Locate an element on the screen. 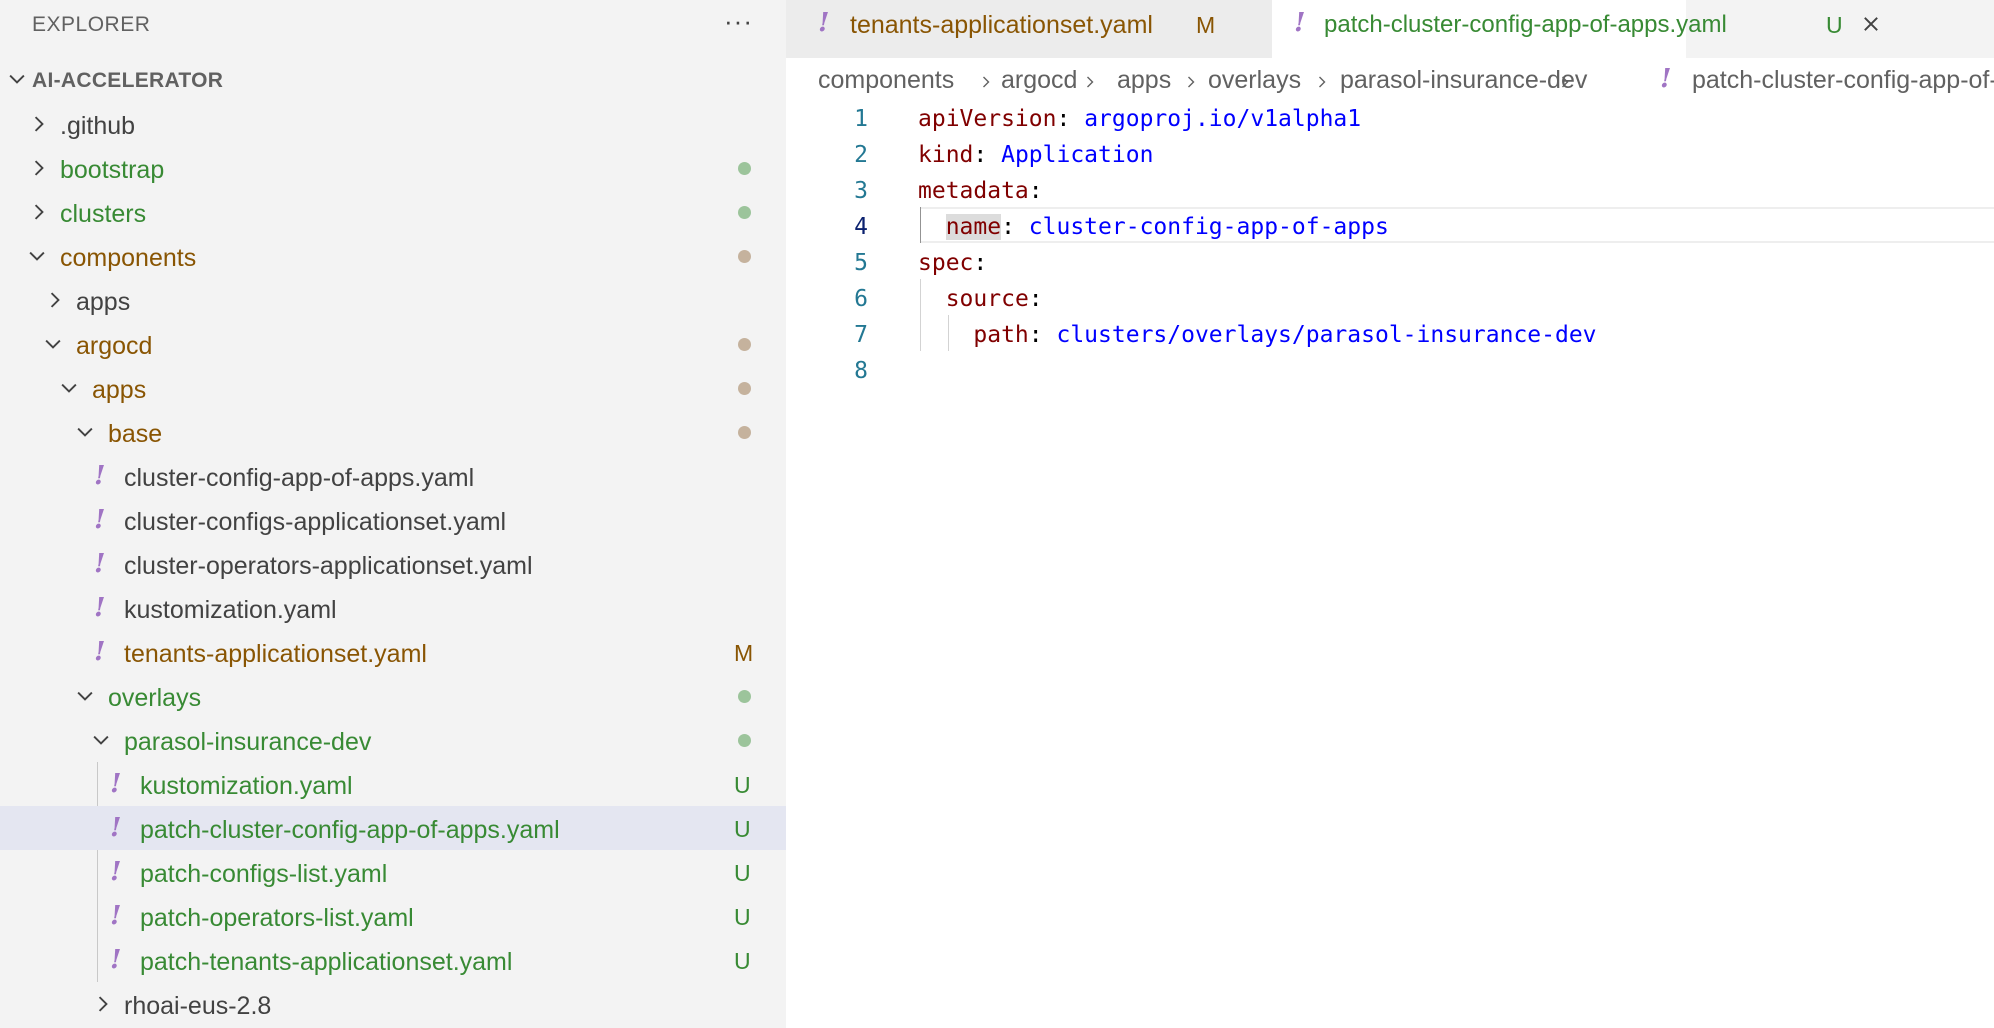  code-line: kind: Application is located at coordinates (1035, 155).